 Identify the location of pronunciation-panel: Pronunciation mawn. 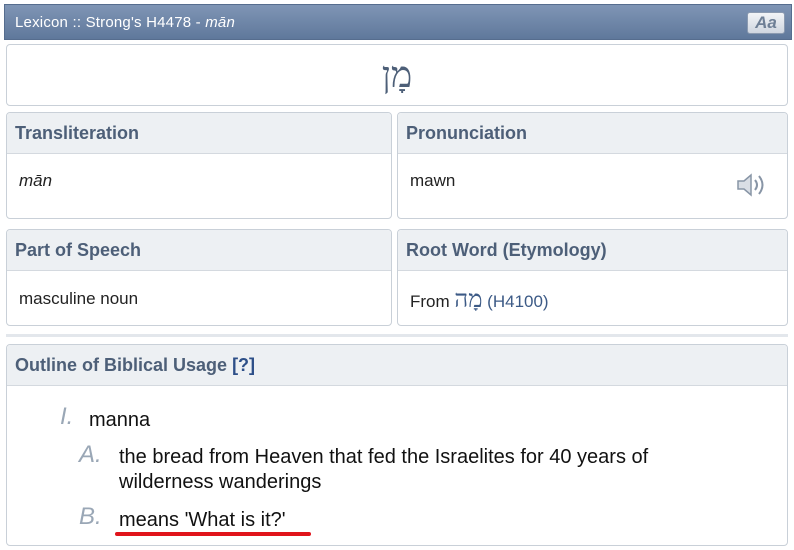
(592, 165).